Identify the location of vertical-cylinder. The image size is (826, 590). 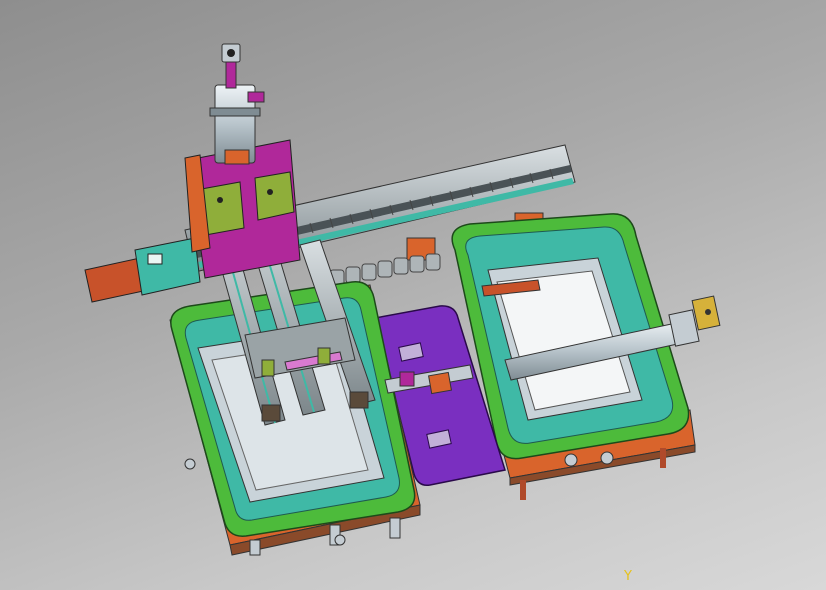
(237, 104).